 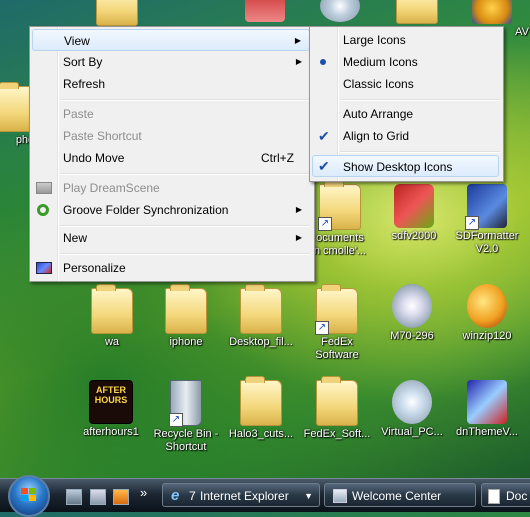 What do you see at coordinates (486, 207) in the screenshot?
I see `sdformatter-app-icon: ↗` at bounding box center [486, 207].